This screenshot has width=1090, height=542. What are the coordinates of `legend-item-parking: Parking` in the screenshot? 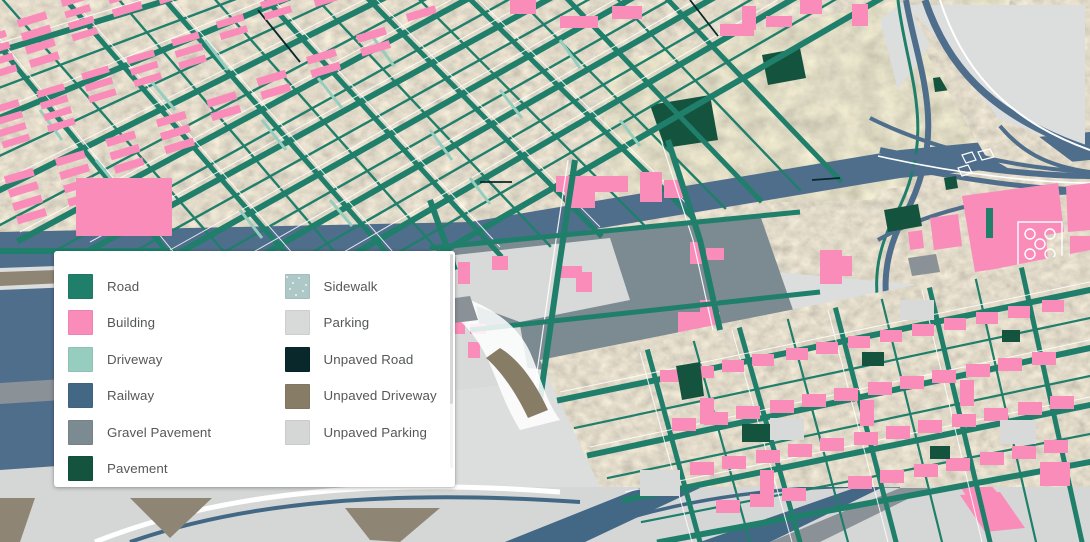 It's located at (370, 323).